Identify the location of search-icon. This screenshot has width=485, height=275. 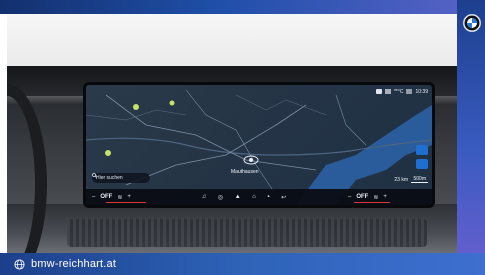
(94, 175).